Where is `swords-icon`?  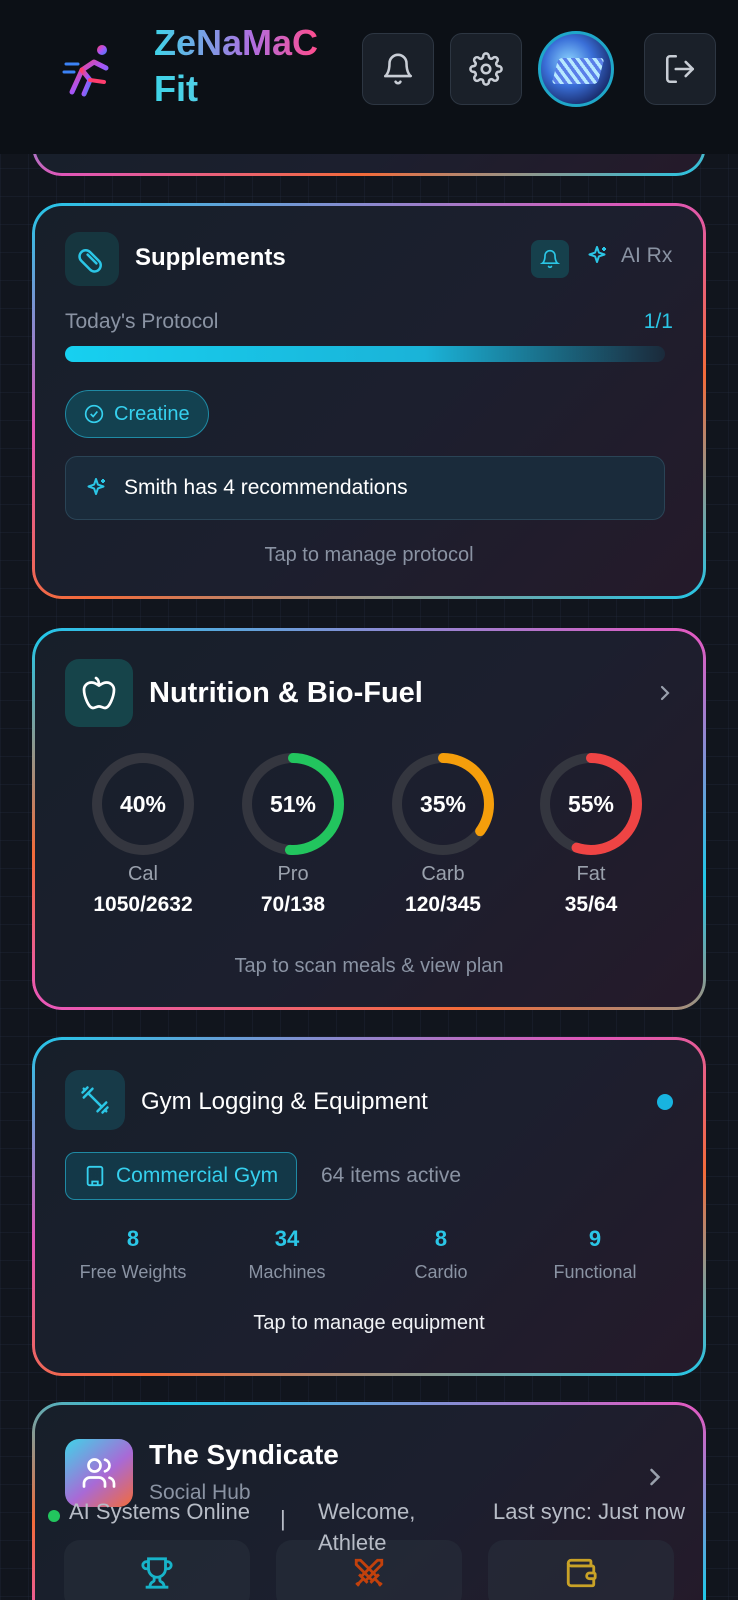
swords-icon is located at coordinates (369, 1572).